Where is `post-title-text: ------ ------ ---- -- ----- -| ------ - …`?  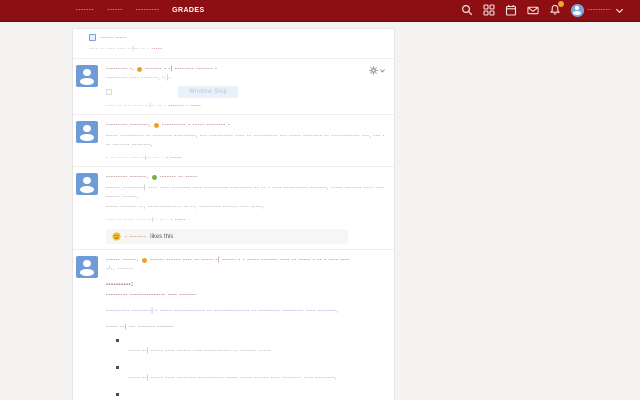 post-title-text: ------ ------ ---- -- ----- -| ------ - … is located at coordinates (249, 260).